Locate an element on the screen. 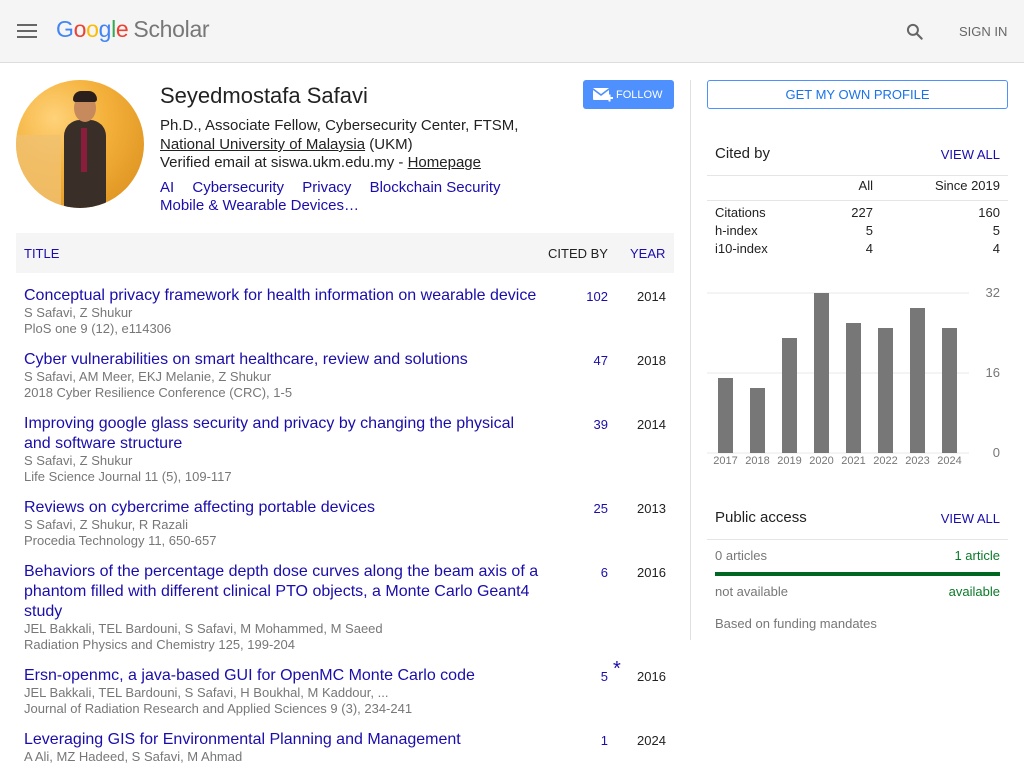 The image size is (1024, 768). available-label: available is located at coordinates (974, 591).